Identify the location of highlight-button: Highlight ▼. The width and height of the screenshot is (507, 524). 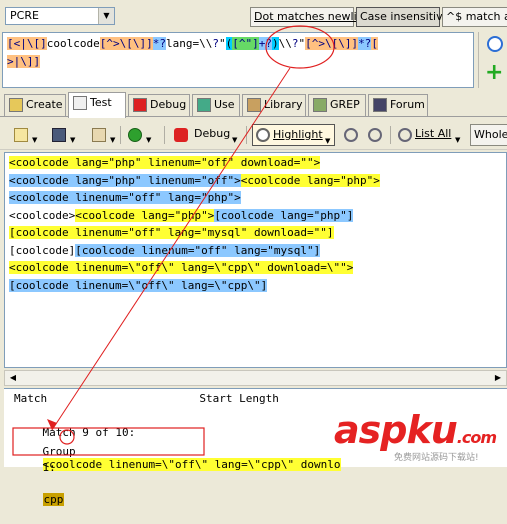
(293, 135).